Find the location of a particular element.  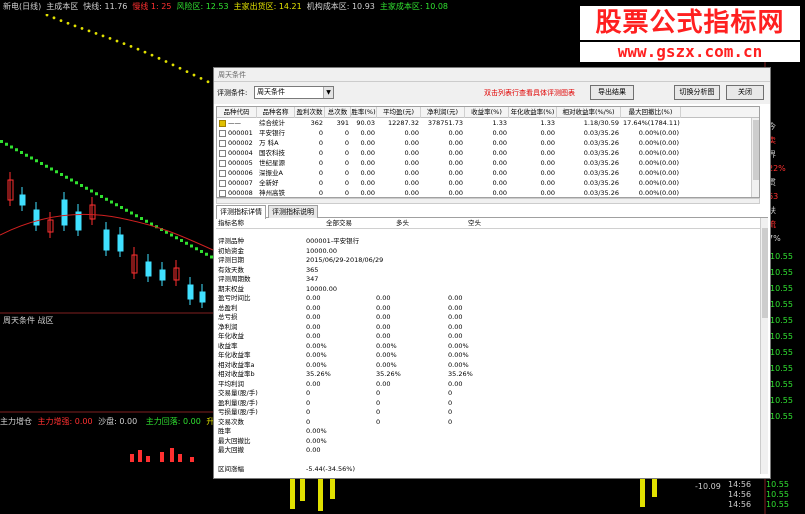

detail-col-header: 全部交易 is located at coordinates (339, 223).